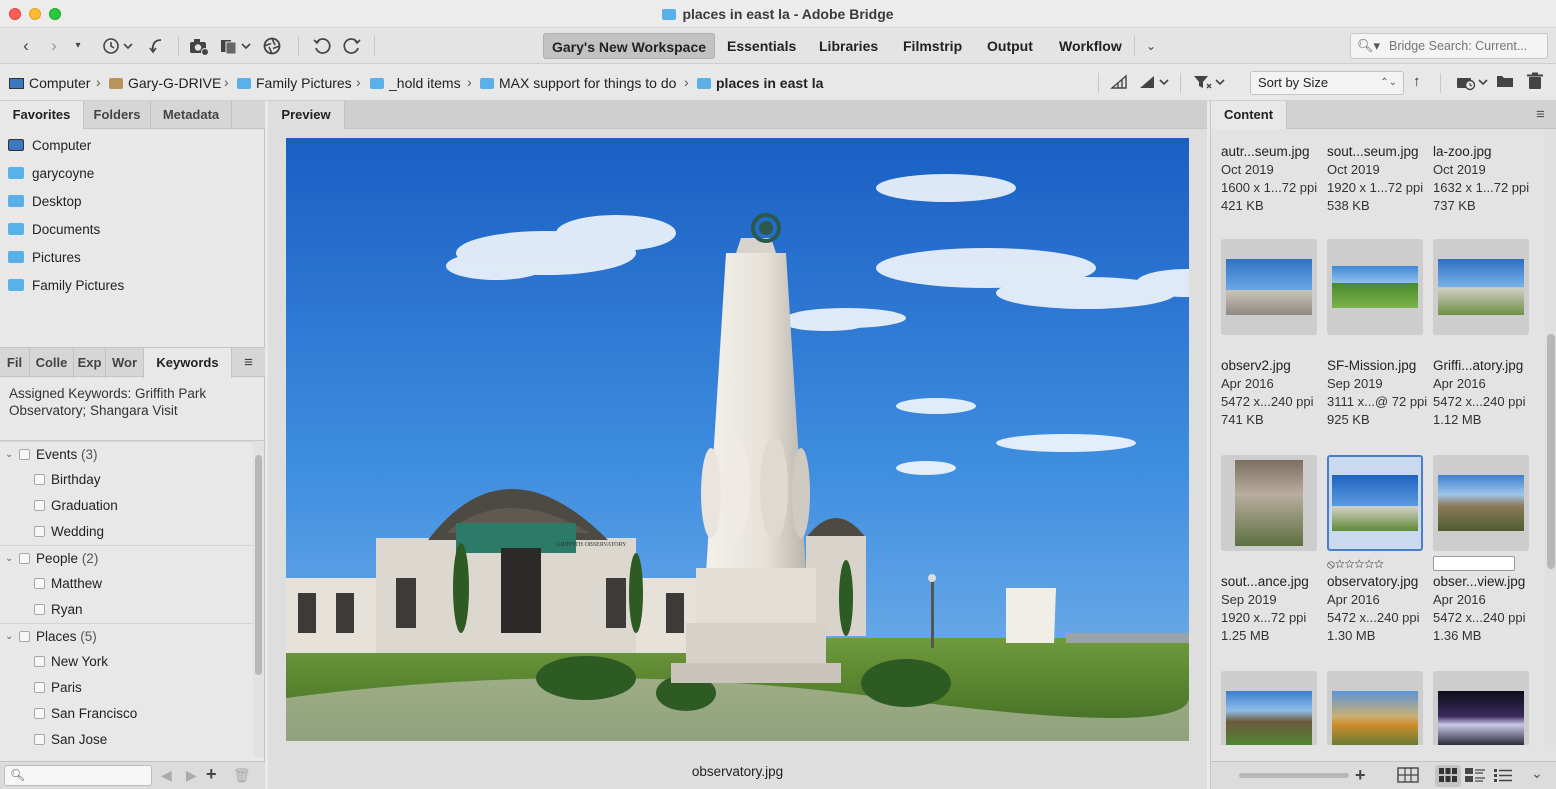 The width and height of the screenshot is (1556, 789). Describe the element at coordinates (44, 257) in the screenshot. I see `favorite-pictures: Pictures` at that location.